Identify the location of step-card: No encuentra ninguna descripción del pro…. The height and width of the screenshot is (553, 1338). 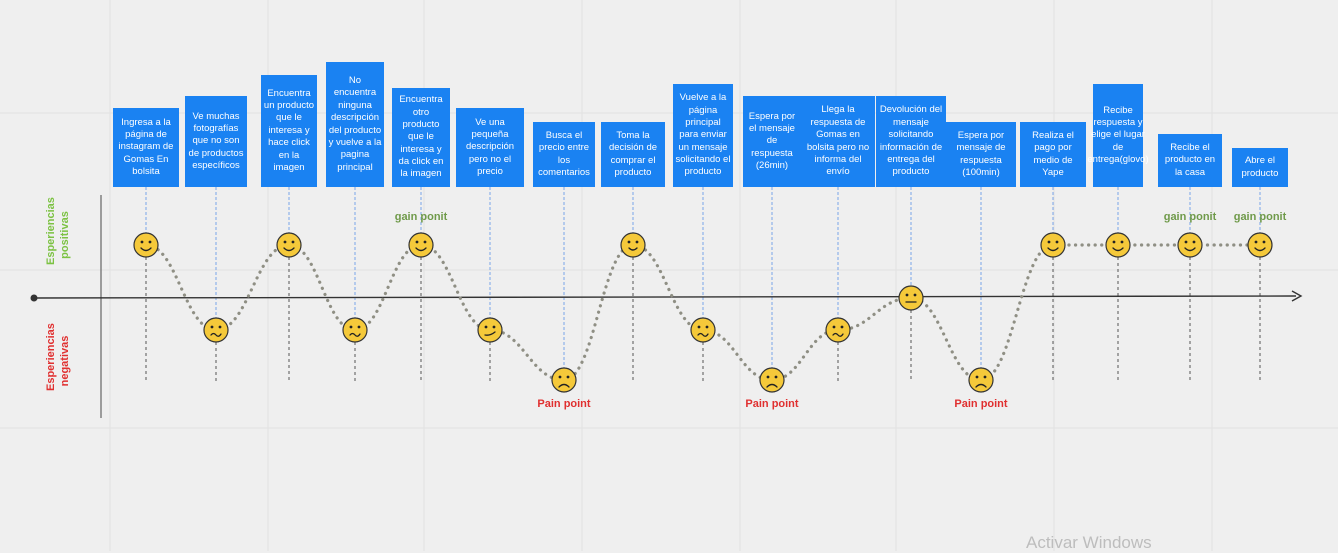
(355, 124).